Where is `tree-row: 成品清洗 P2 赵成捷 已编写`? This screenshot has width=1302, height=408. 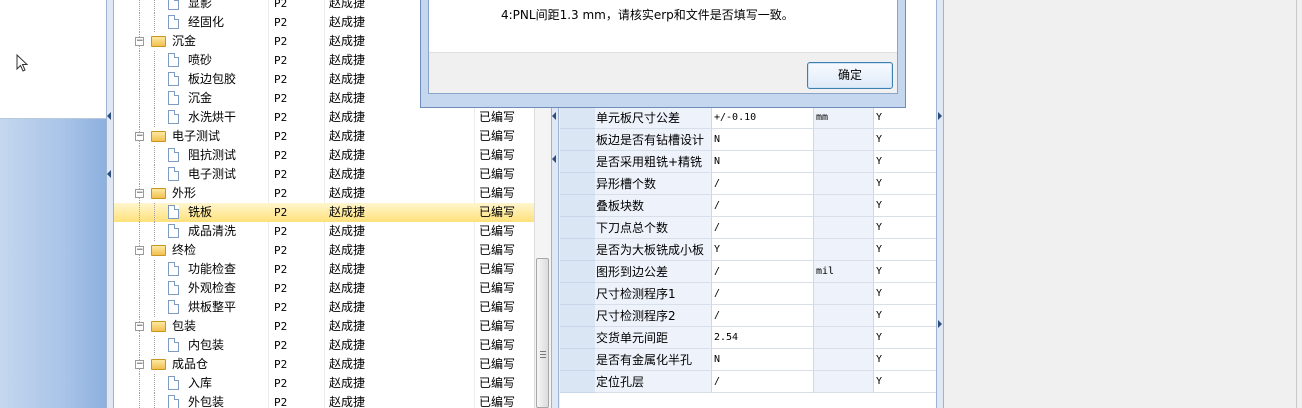
tree-row: 成品清洗 P2 赵成捷 已编写 is located at coordinates (324, 231).